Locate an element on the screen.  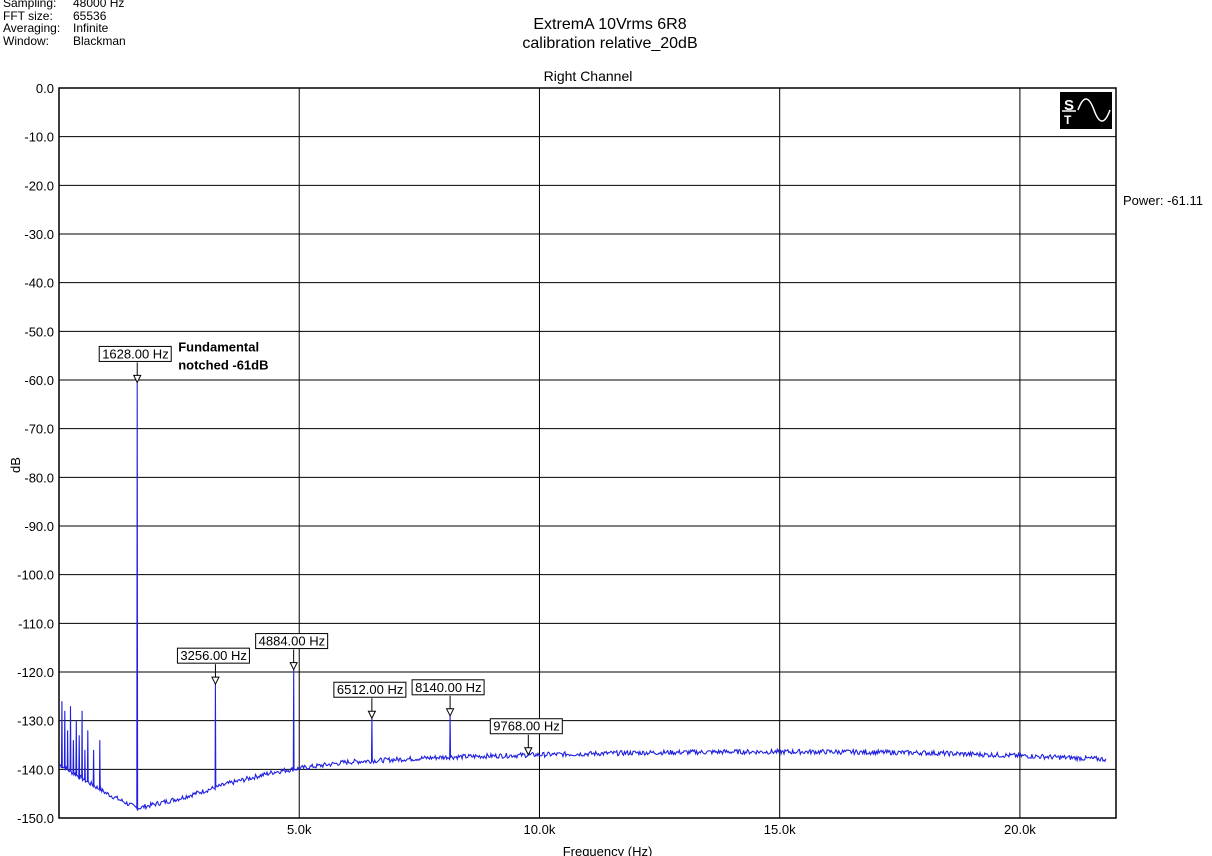
fundamental-annotation: Fundamental notched -61dB is located at coordinates (223, 355).